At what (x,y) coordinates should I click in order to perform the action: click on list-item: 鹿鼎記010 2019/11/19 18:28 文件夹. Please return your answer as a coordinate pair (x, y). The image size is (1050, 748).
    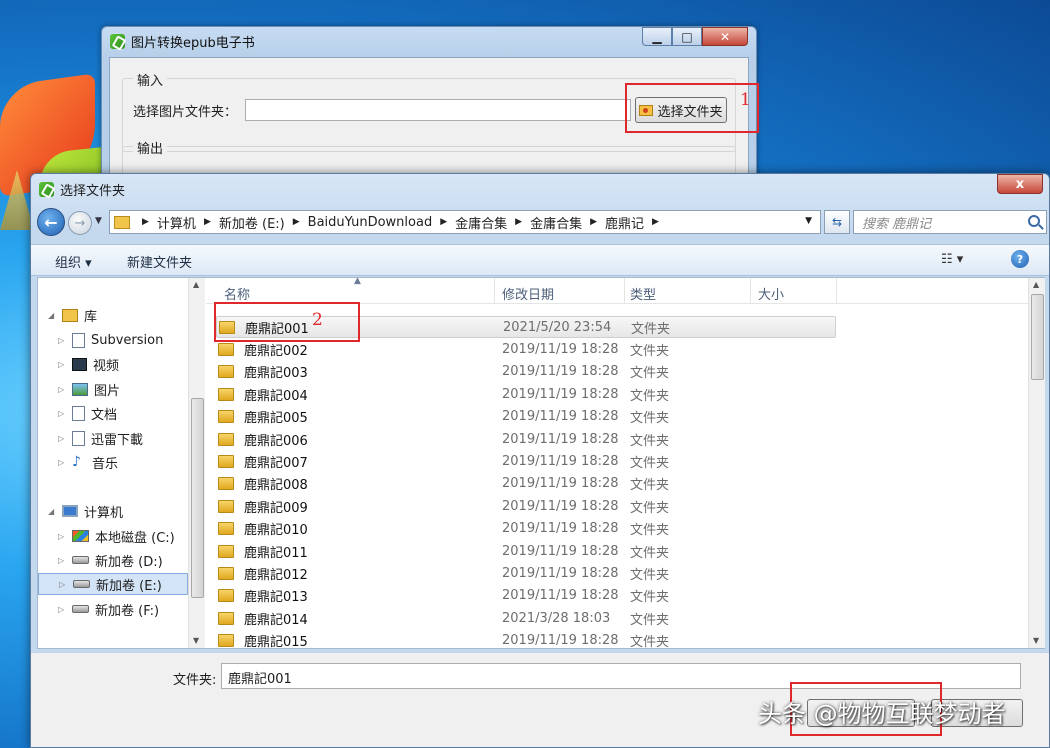
    Looking at the image, I should click on (526, 529).